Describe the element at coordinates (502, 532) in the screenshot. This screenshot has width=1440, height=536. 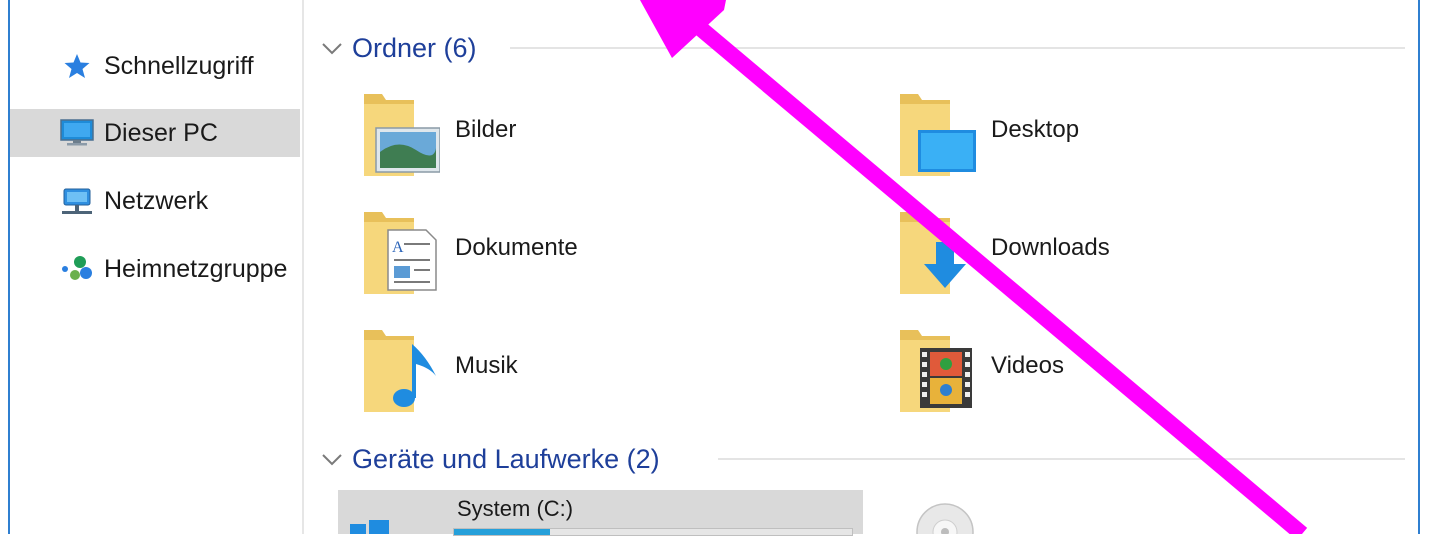
I see `drive-usage-fill` at that location.